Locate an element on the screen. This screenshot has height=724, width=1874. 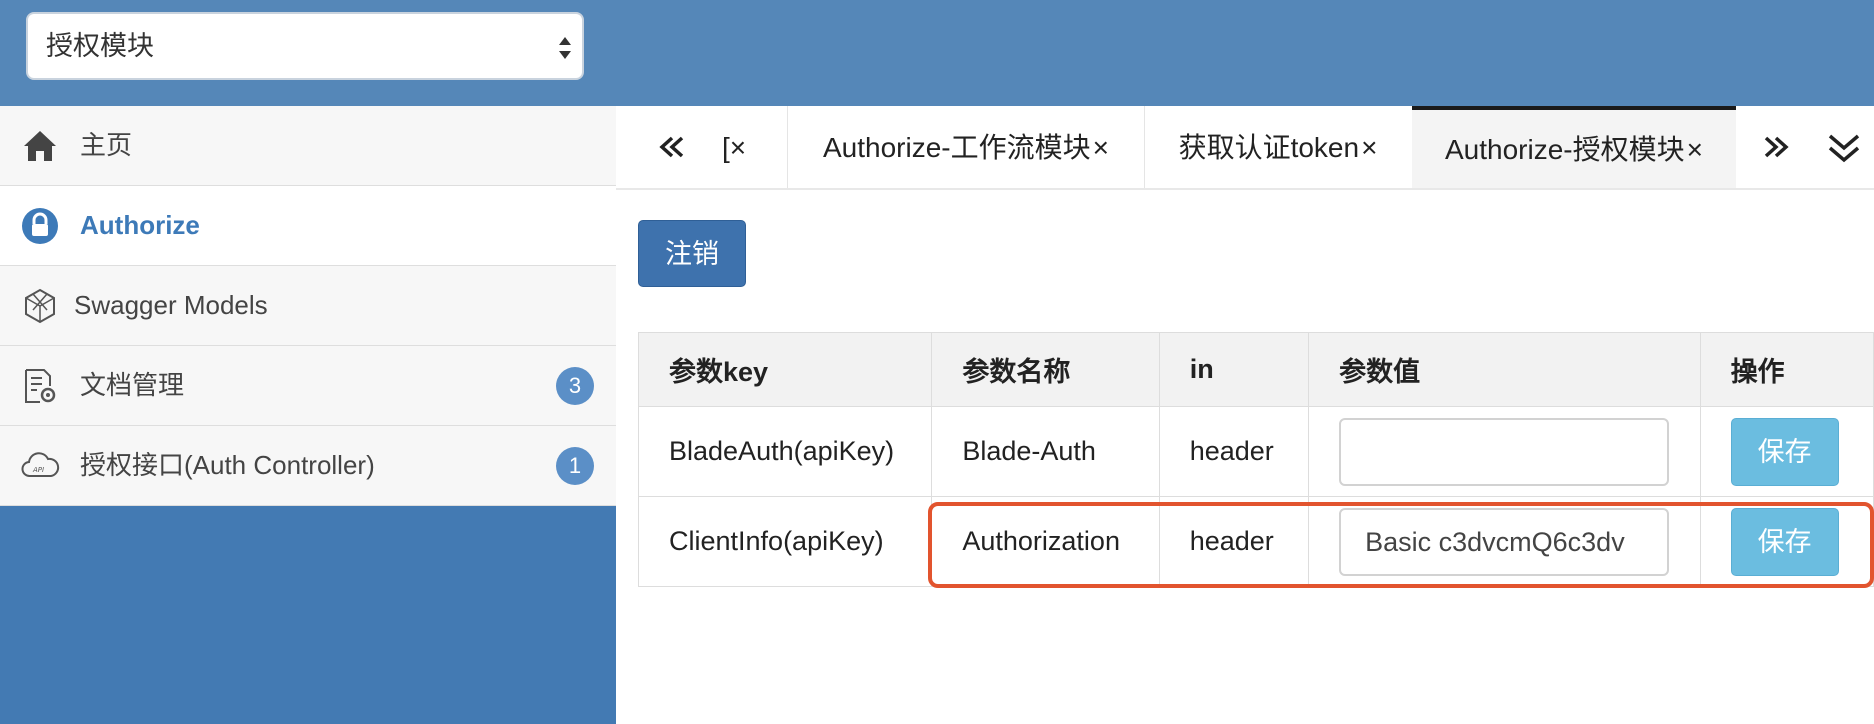
table-row: BladeAuth(apiKey) Blade-Auth header 保存 is located at coordinates (1255, 451).